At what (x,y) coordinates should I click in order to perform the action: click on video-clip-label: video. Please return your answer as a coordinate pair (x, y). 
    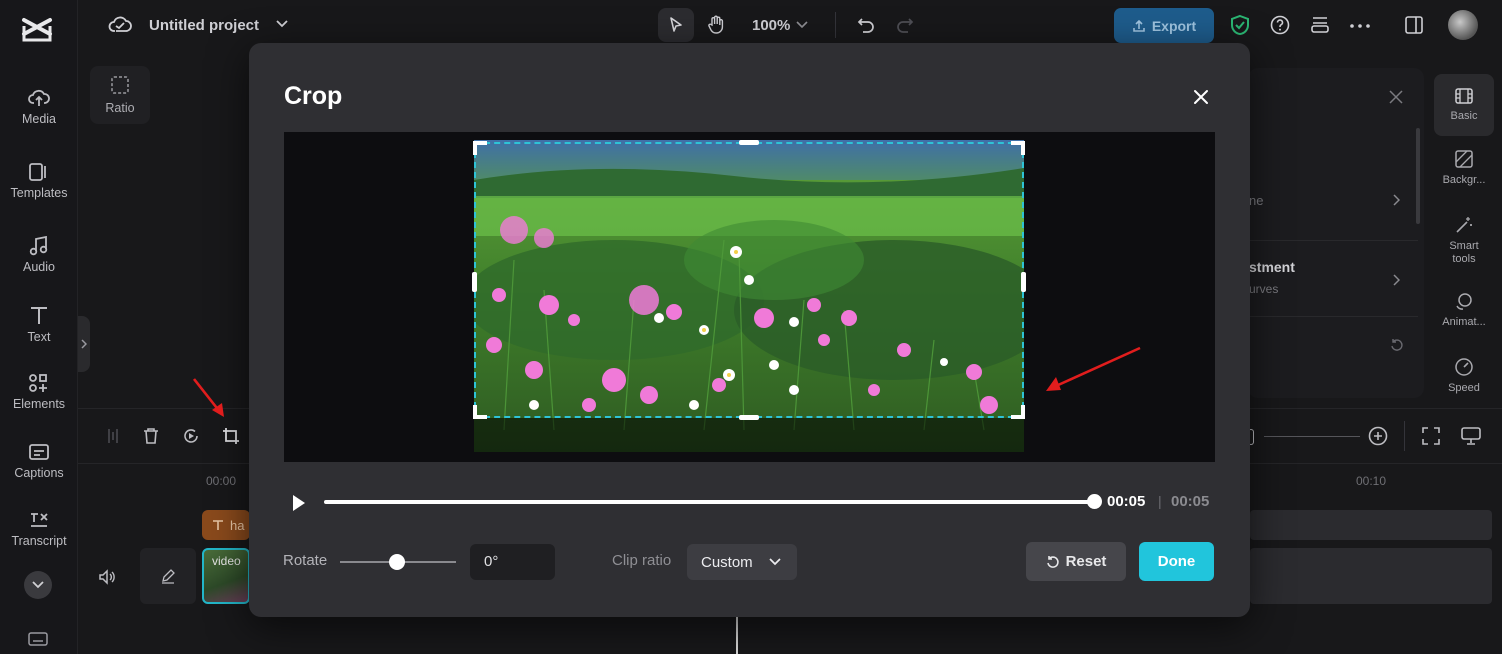
    Looking at the image, I should click on (226, 561).